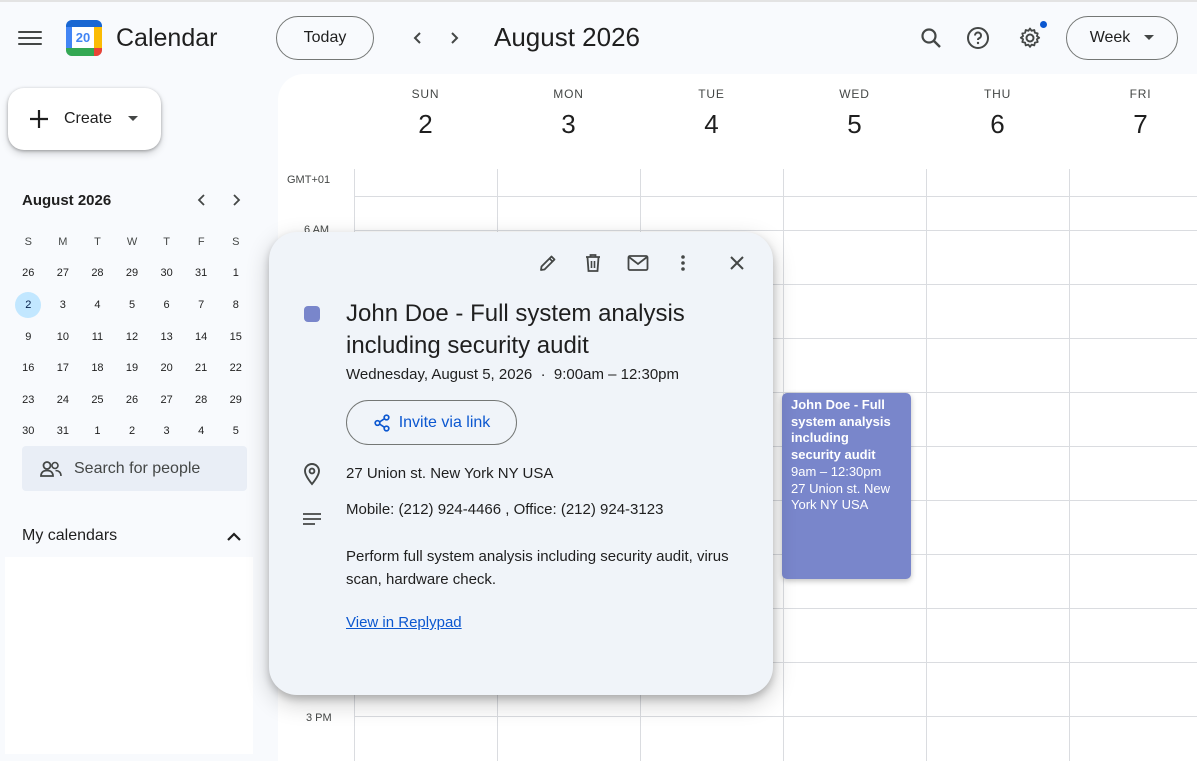 This screenshot has width=1197, height=761. Describe the element at coordinates (132, 241) in the screenshot. I see `mini-weekday-label: W` at that location.